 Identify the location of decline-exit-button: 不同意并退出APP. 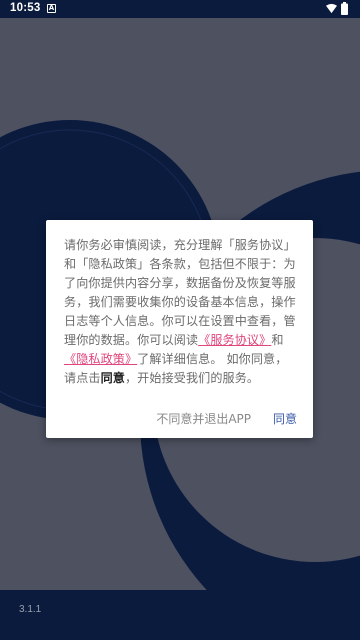
(203, 418).